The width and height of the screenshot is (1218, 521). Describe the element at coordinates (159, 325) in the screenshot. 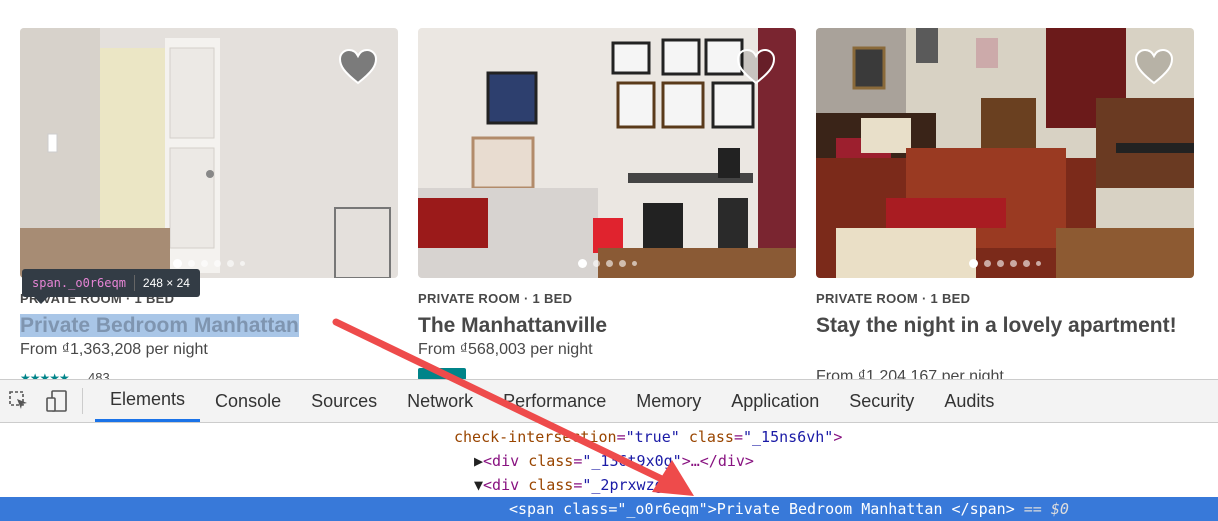

I see `listing-title-text: Private Bedroom Manhattan` at that location.